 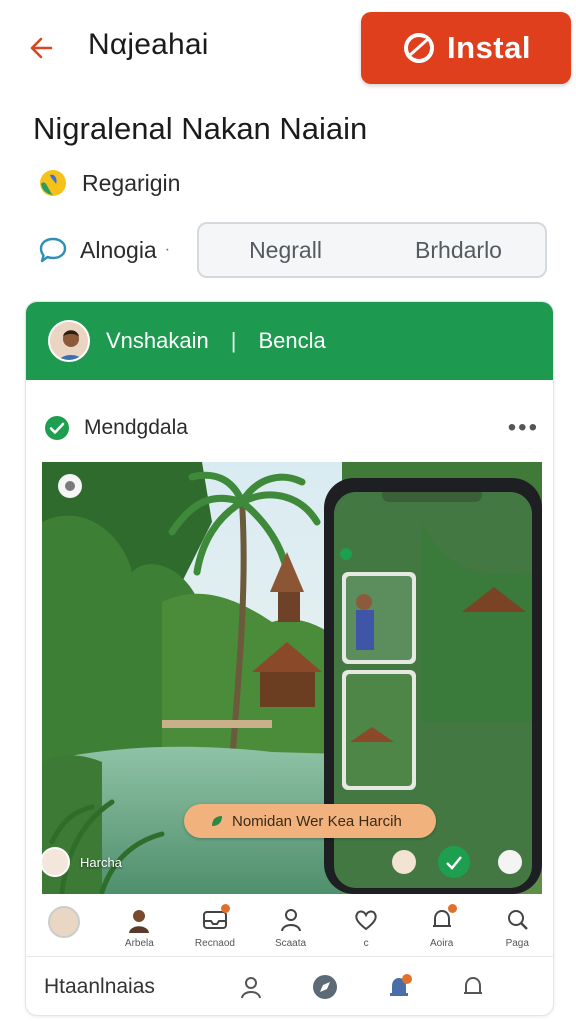 I want to click on inbox-icon, so click(x=215, y=919).